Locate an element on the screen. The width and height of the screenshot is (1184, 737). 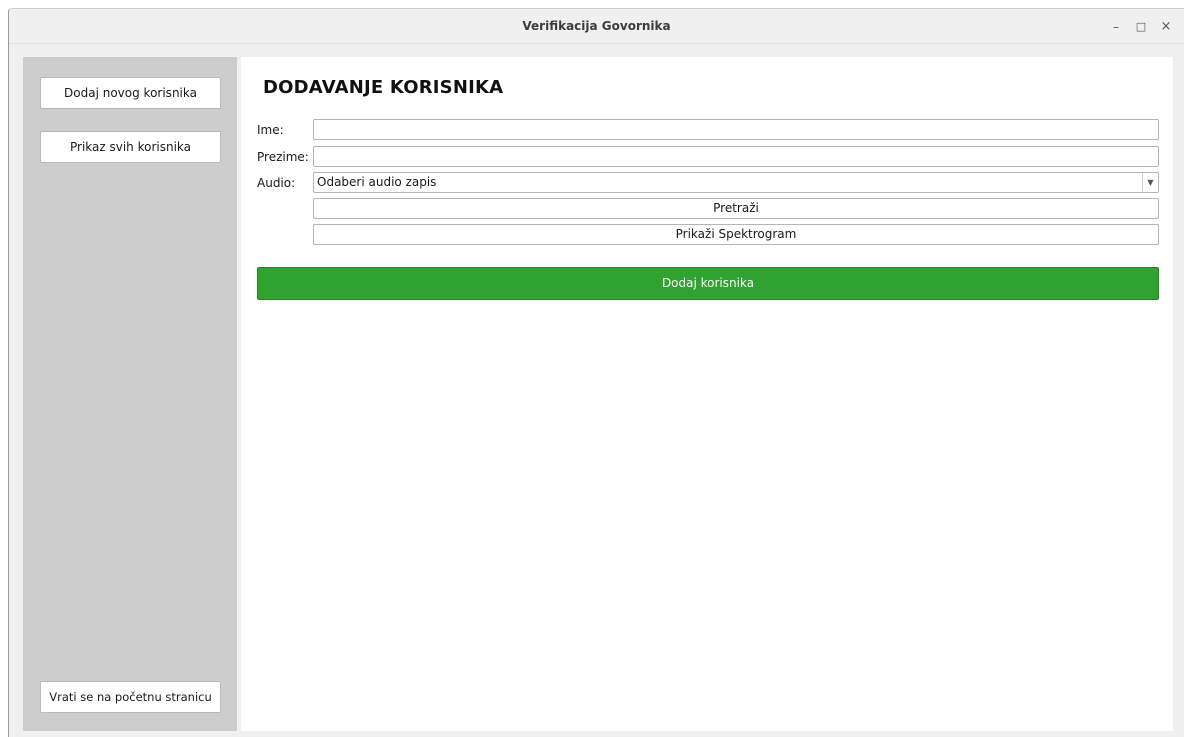
audio-select: Odaberi audio zapis ▼ is located at coordinates (736, 182).